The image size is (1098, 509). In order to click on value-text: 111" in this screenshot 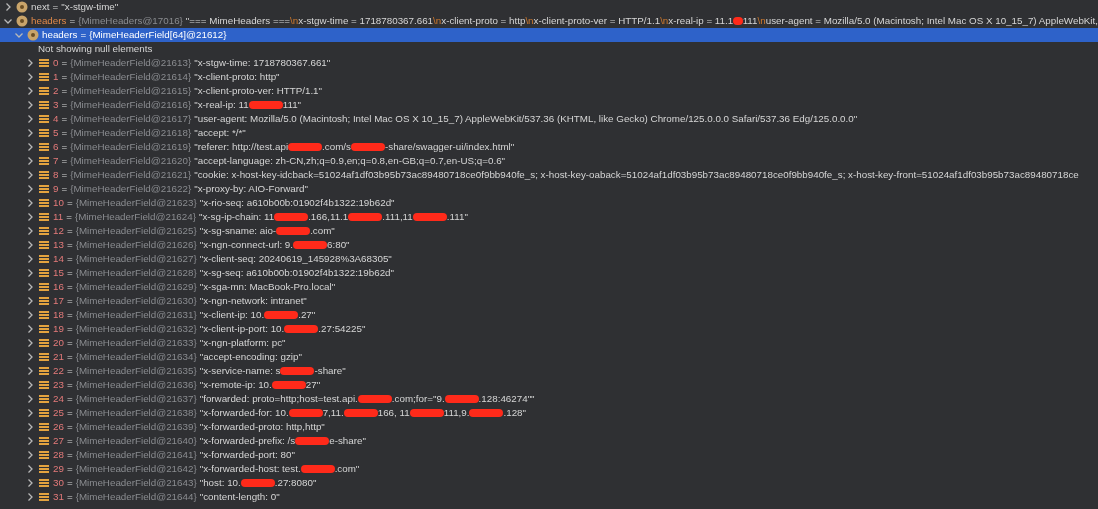, I will do `click(292, 104)`.